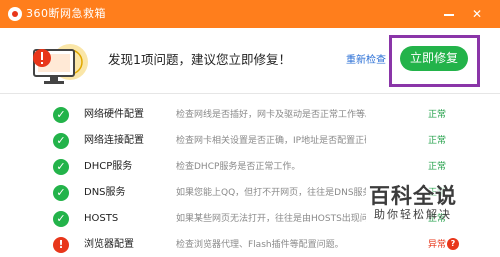 This screenshot has height=257, width=500. Describe the element at coordinates (453, 244) in the screenshot. I see `help-icon: ?` at that location.